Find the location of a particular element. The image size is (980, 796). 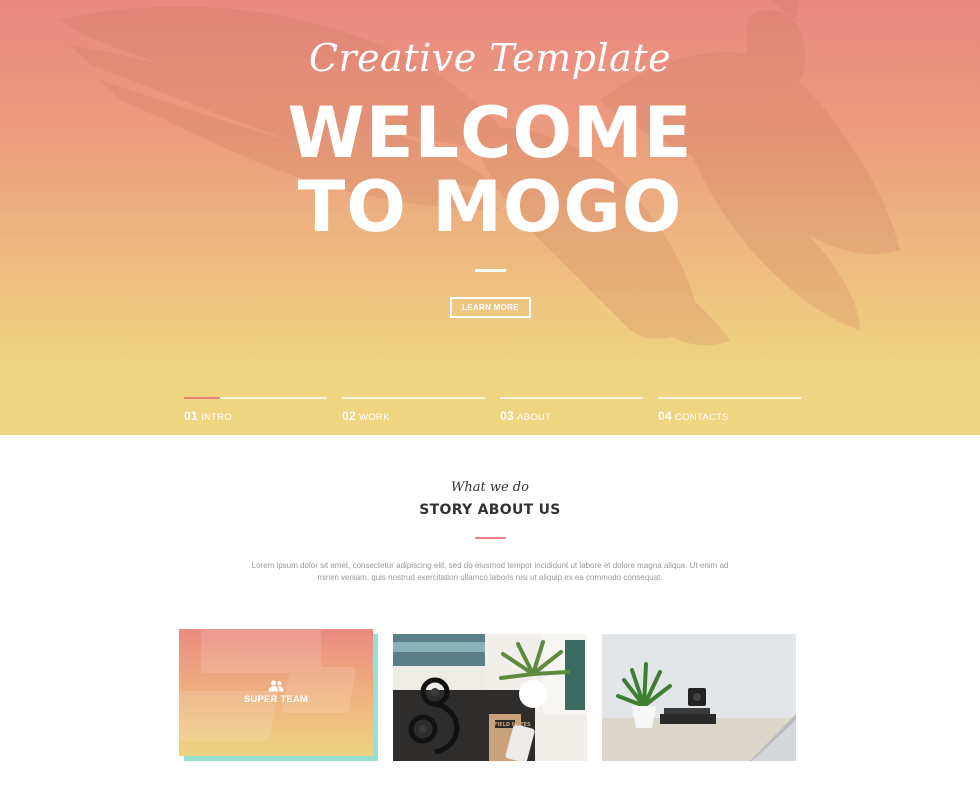

slider-item-contacts: 04 CONTACTS is located at coordinates (729, 410).